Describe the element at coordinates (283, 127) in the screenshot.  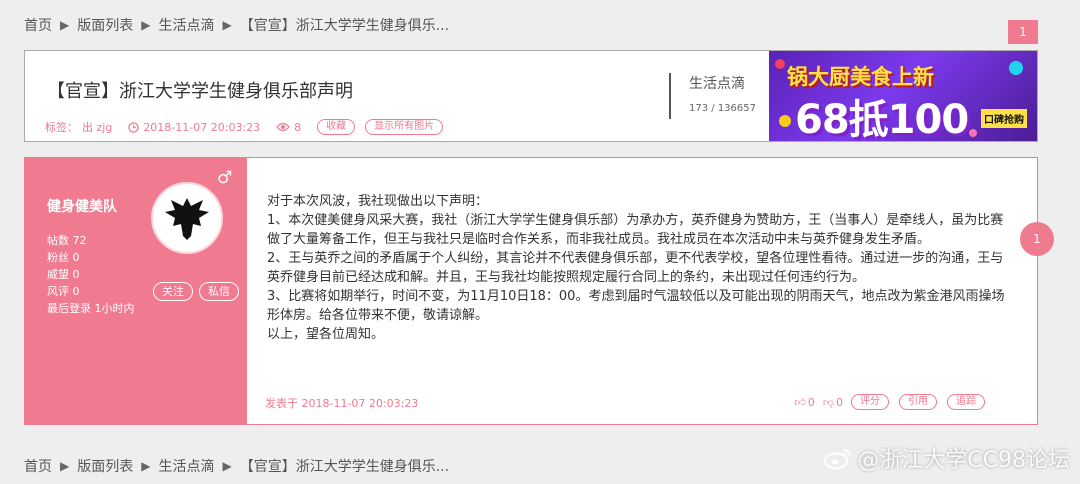
I see `eye-icon` at that location.